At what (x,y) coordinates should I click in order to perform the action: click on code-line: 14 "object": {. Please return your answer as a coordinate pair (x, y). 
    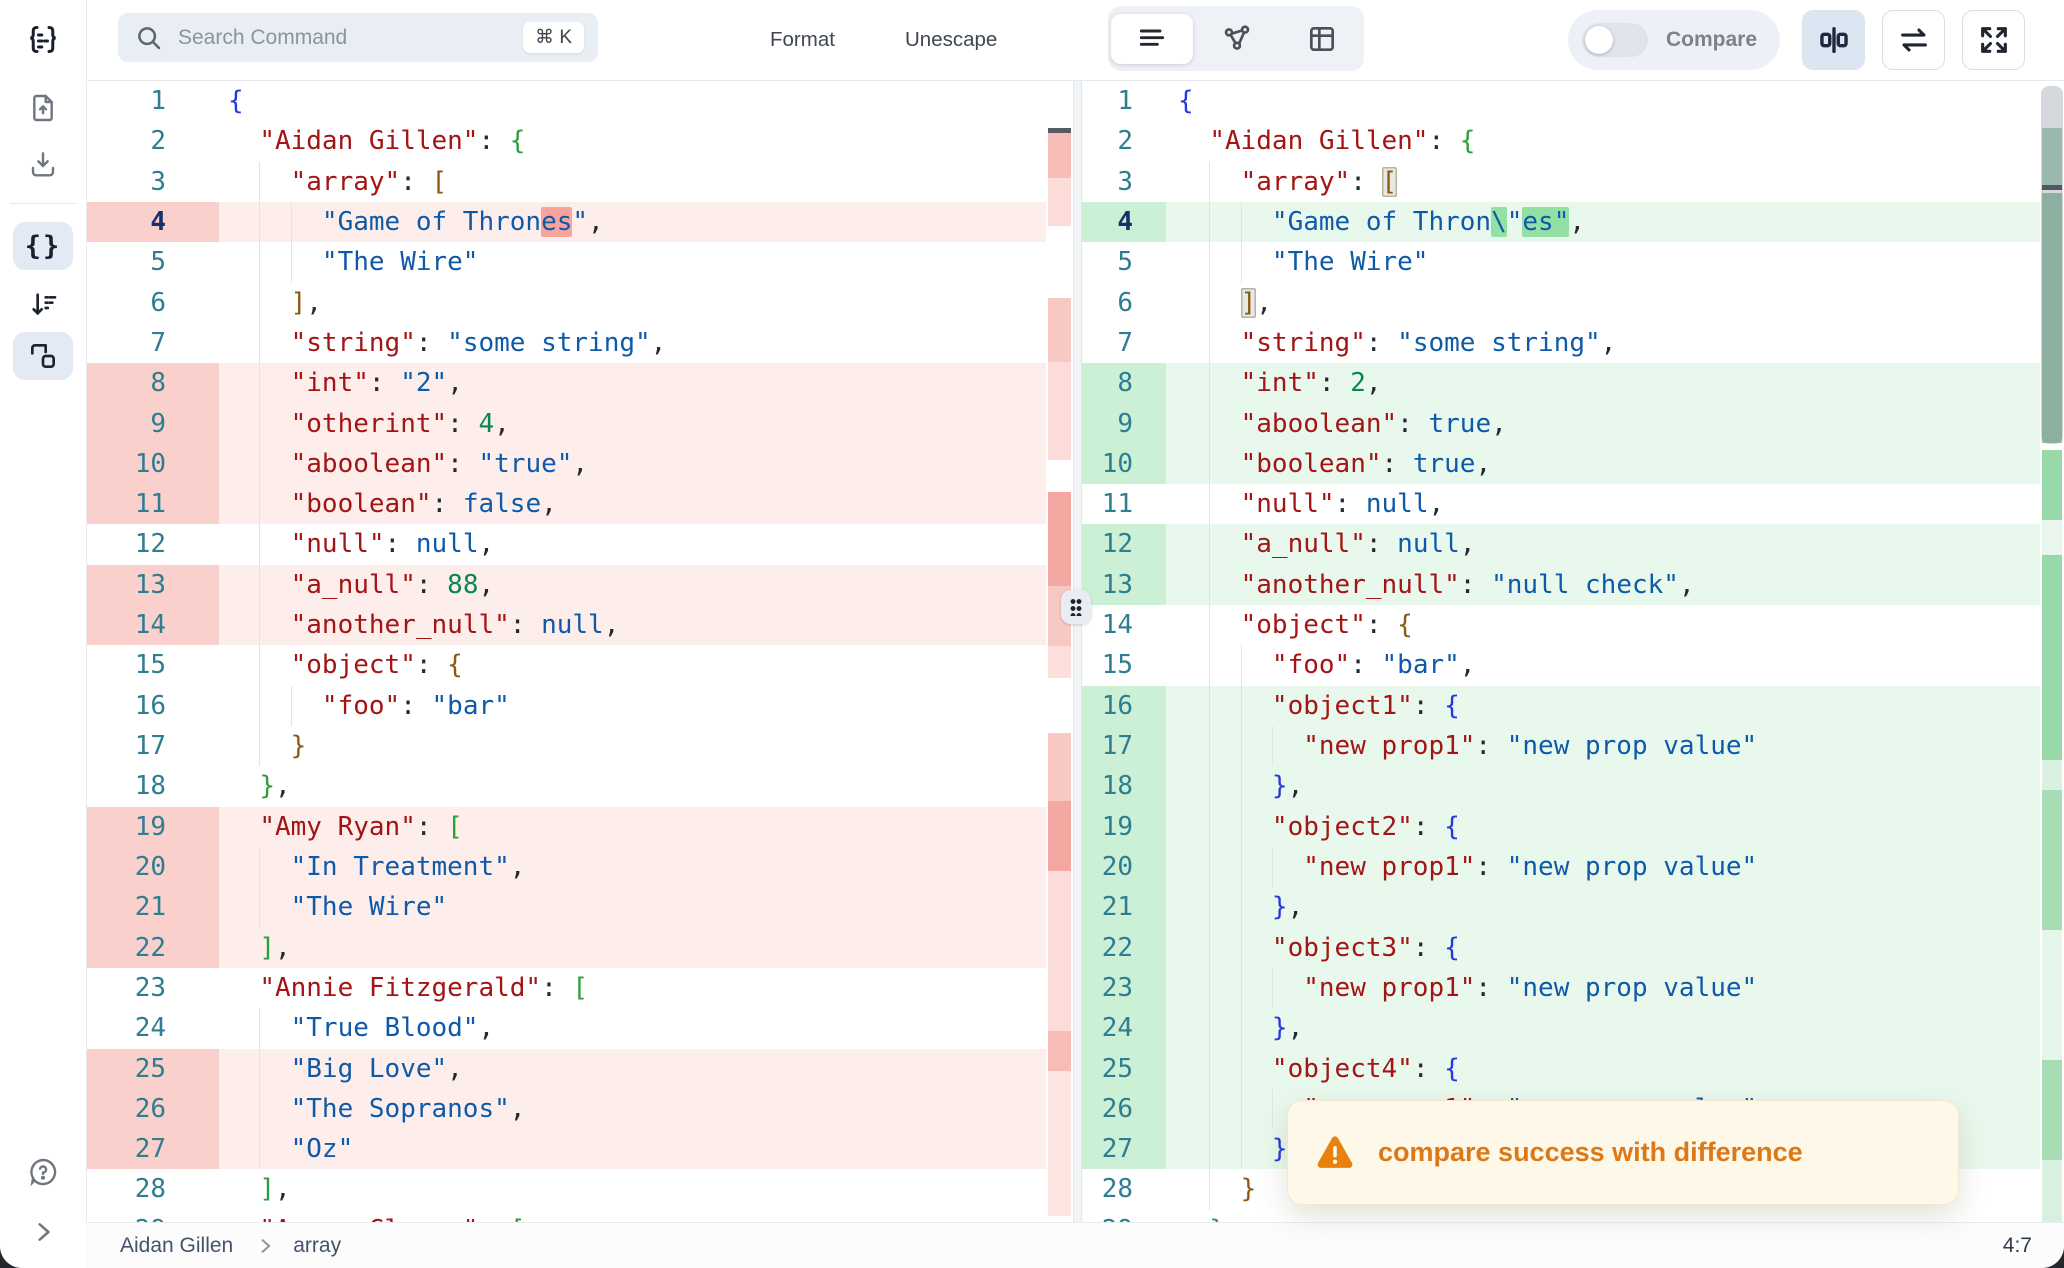
    Looking at the image, I should click on (1560, 625).